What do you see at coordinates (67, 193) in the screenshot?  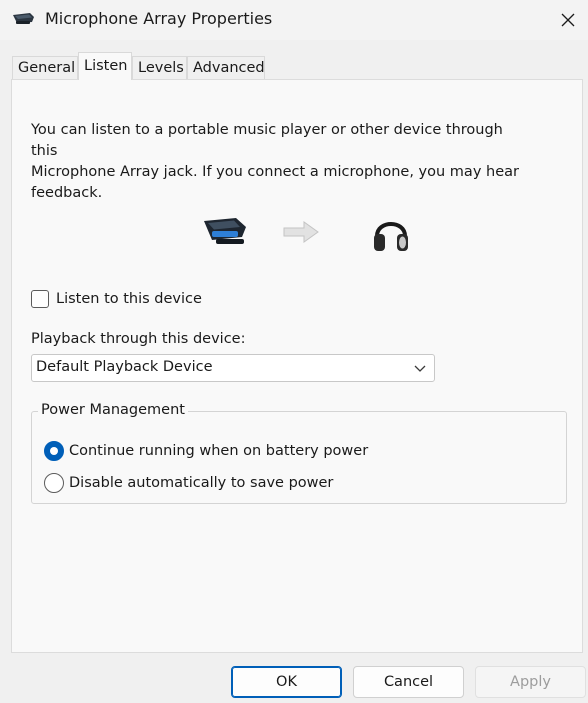 I see `description-line: feedback.` at bounding box center [67, 193].